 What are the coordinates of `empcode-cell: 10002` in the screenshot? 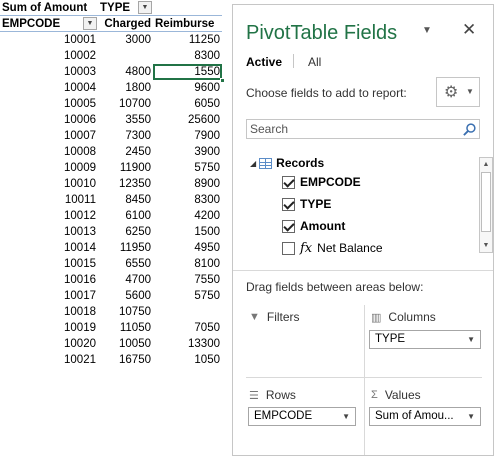 It's located at (49, 56).